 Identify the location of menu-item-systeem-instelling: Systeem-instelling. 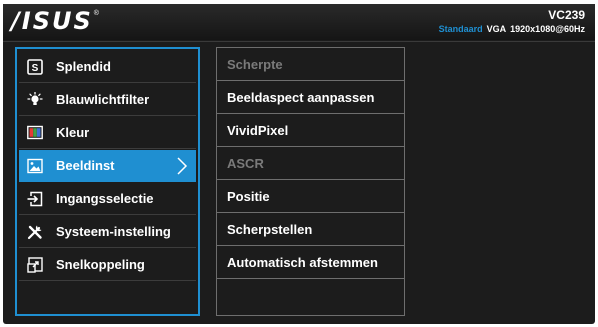
(107, 232).